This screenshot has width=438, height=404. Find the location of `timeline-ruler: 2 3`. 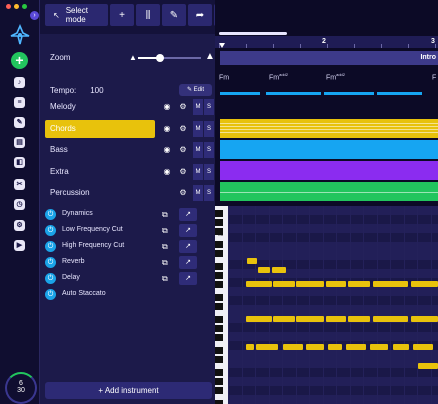

timeline-ruler: 2 3 is located at coordinates (326, 42).